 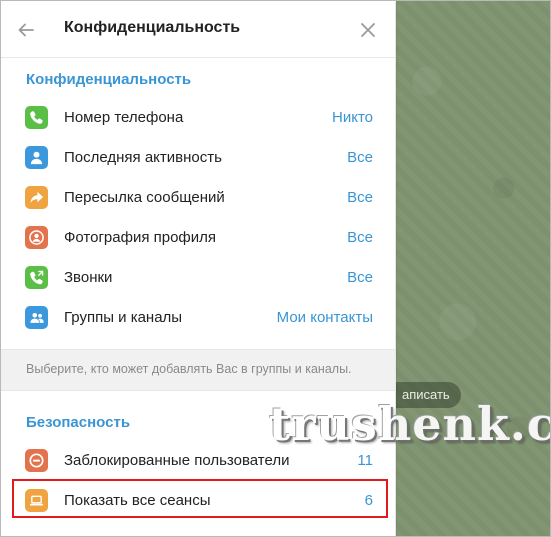 What do you see at coordinates (428, 395) in the screenshot?
I see `write-message-button: аписать` at bounding box center [428, 395].